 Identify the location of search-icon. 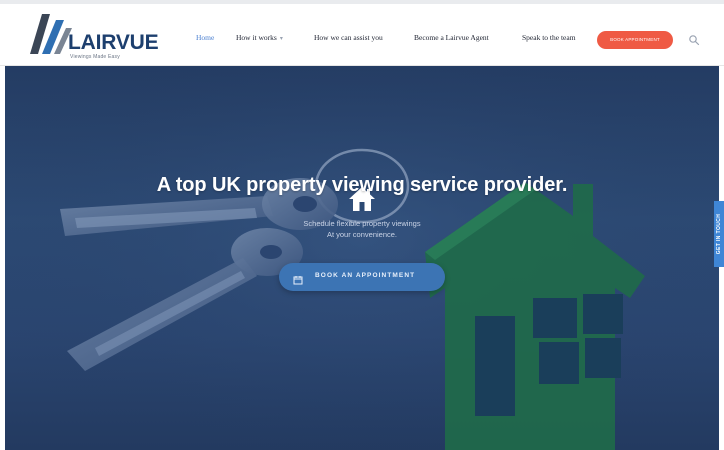
(694, 39).